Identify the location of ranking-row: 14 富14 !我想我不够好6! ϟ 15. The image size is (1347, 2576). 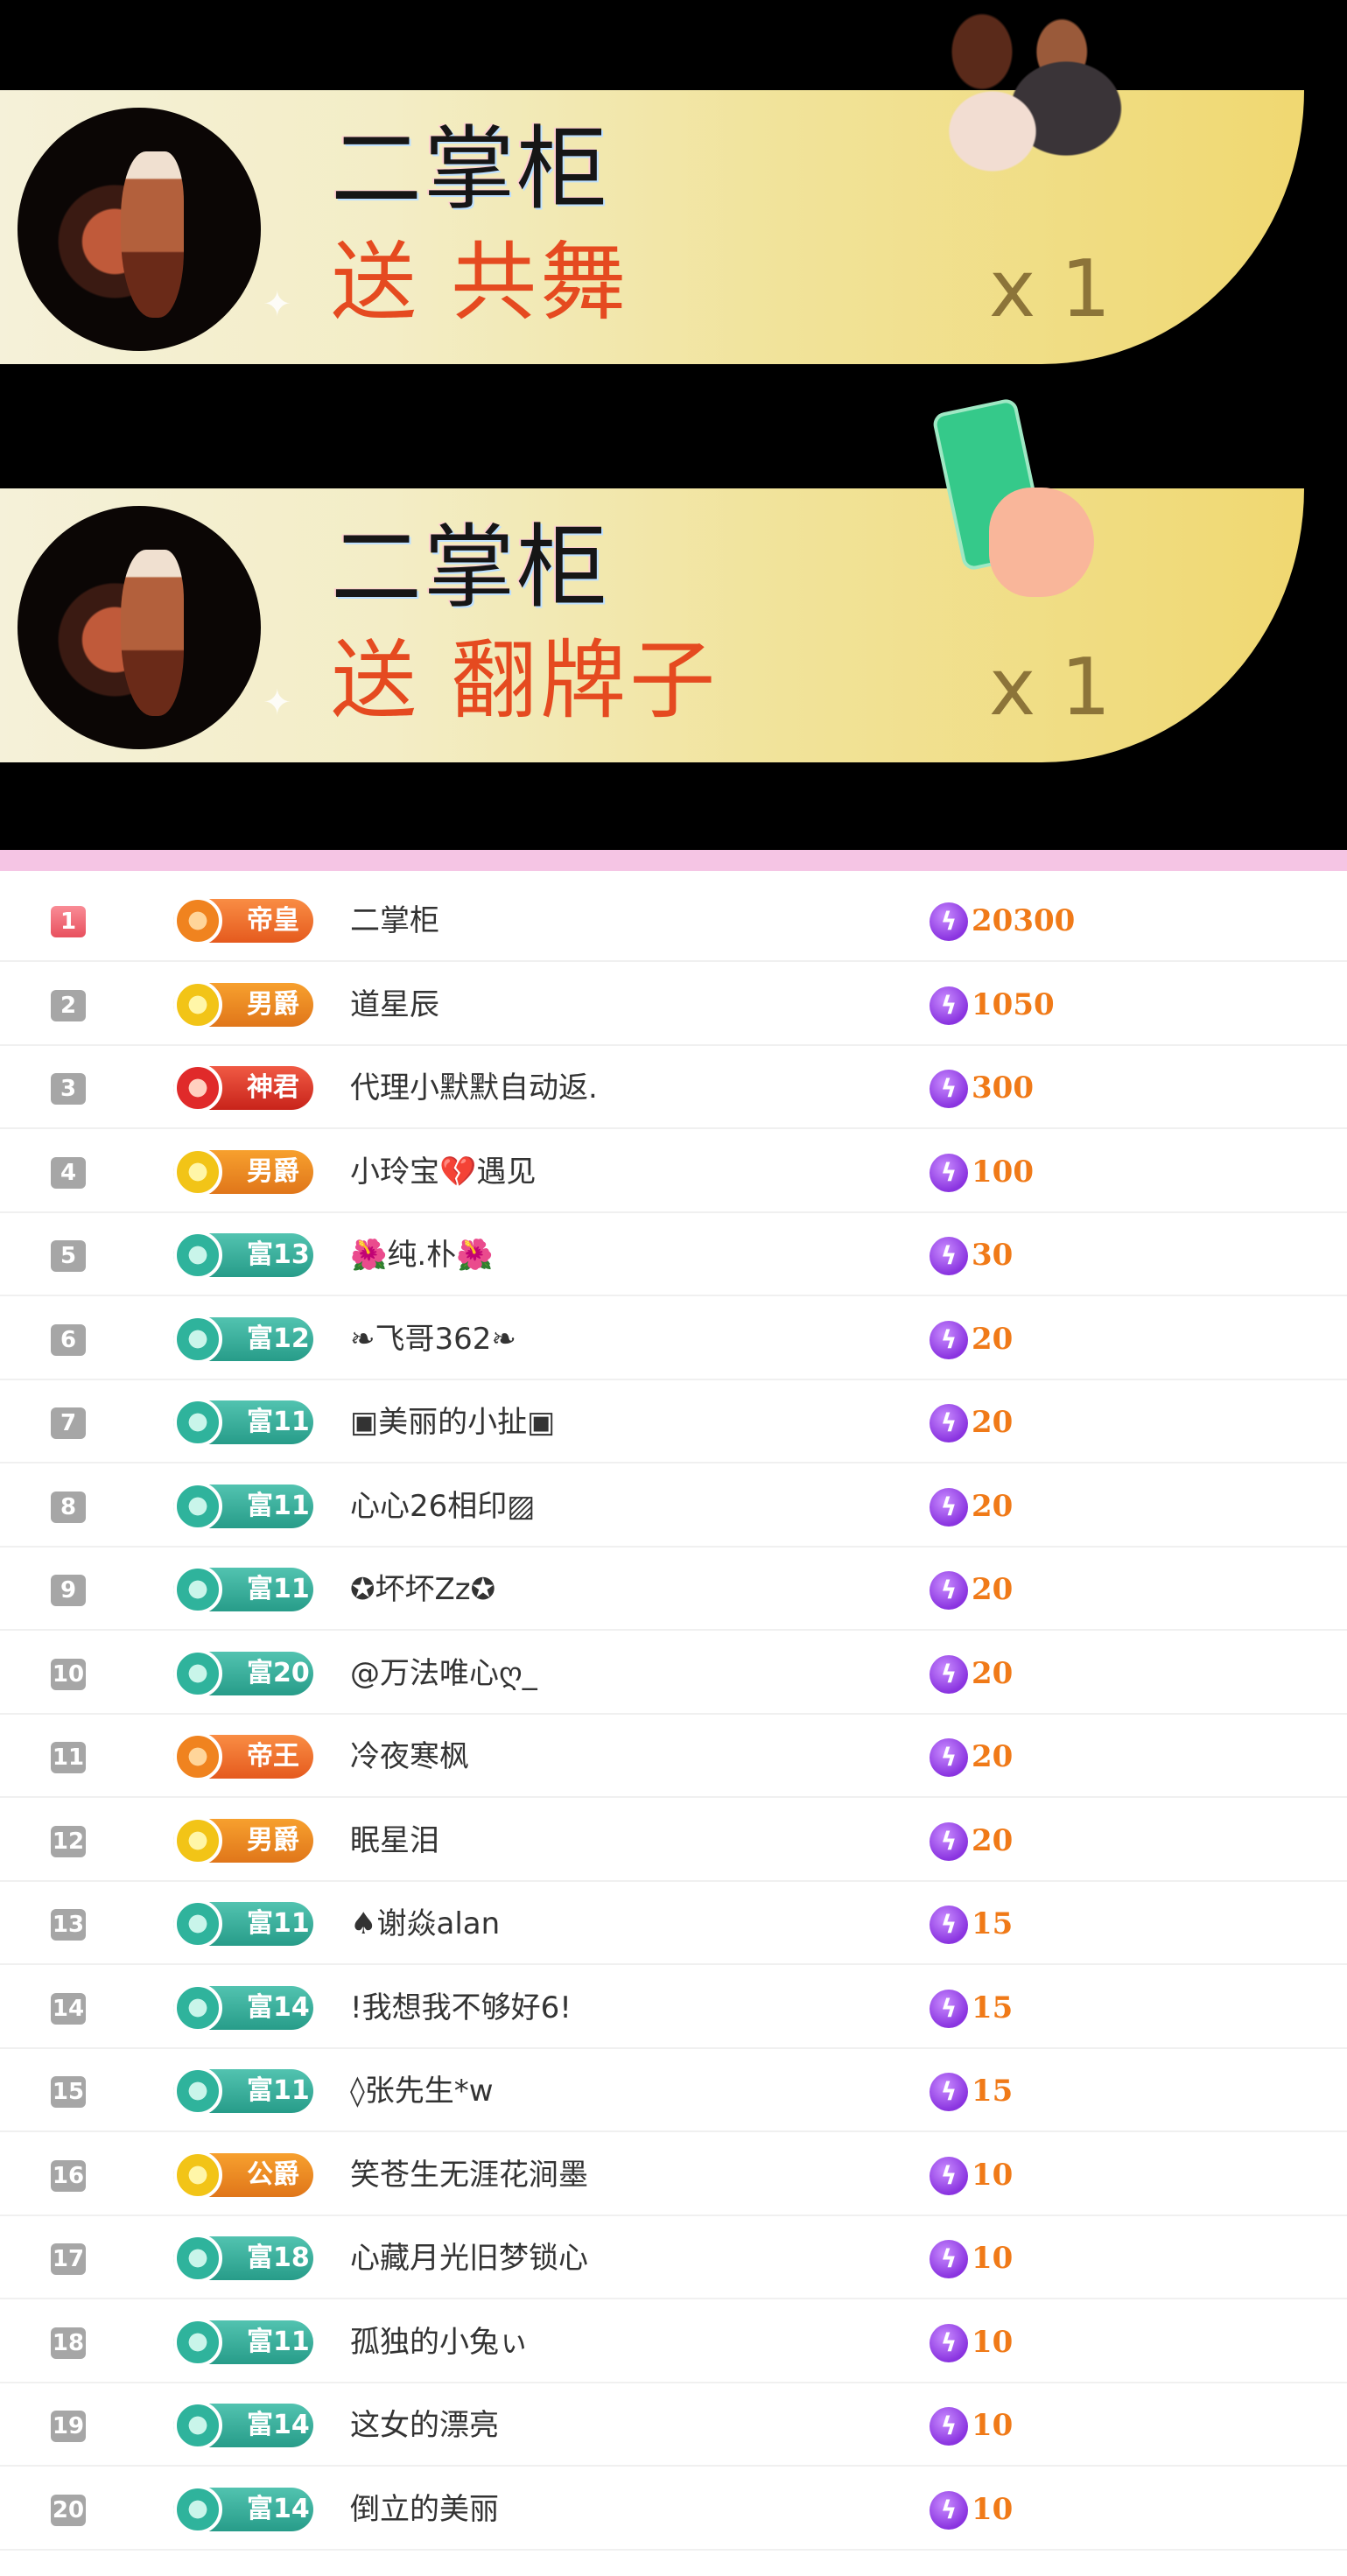
(673, 2008).